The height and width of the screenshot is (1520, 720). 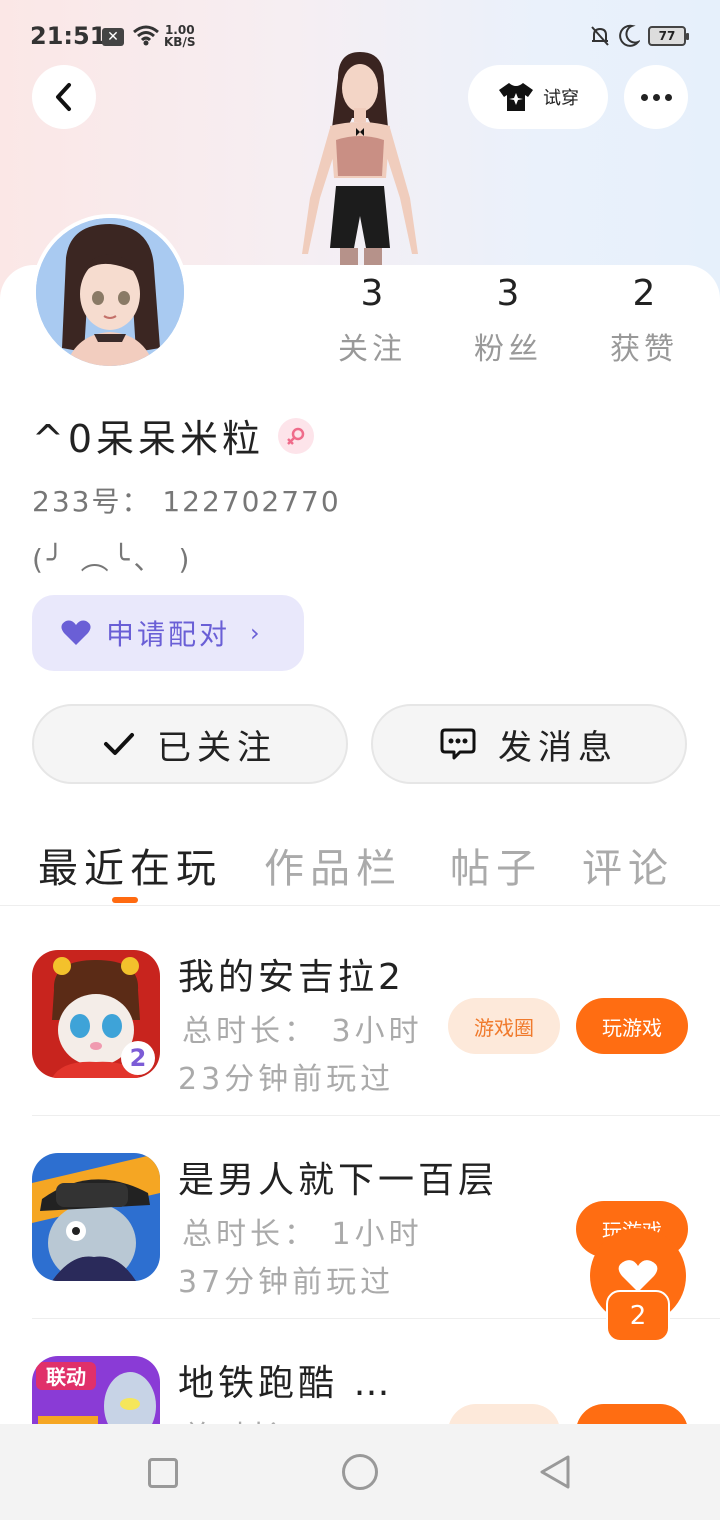 I want to click on game-duration: 总时长： 1小时, so click(x=302, y=1234).